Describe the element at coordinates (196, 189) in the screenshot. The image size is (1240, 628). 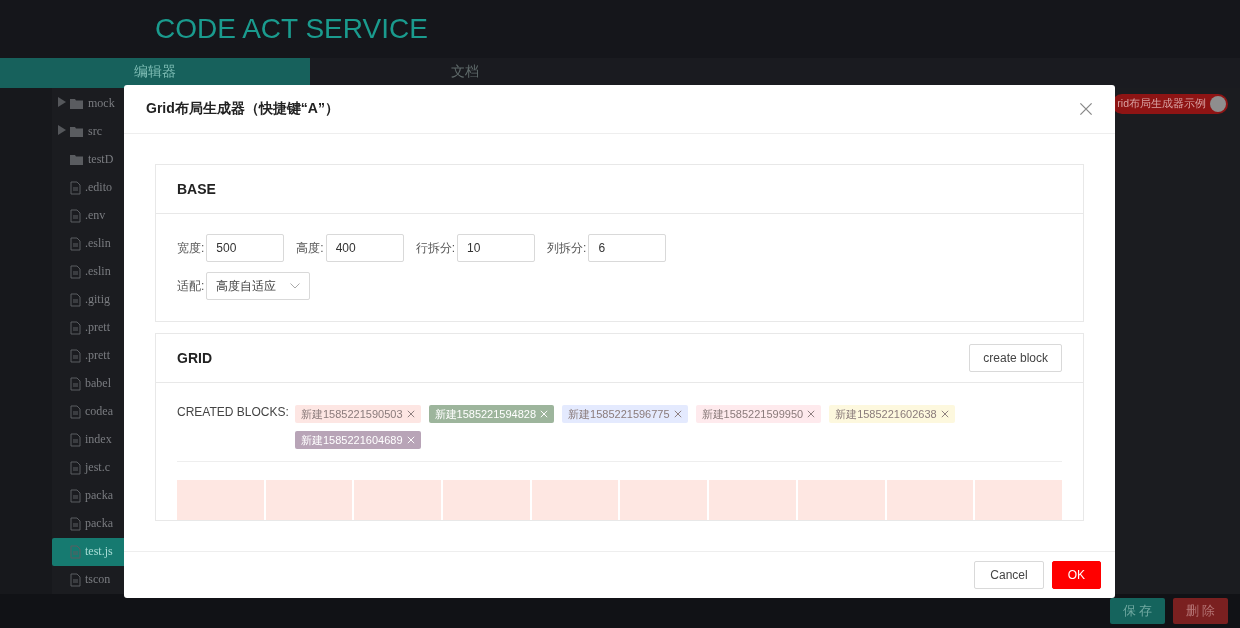
I see `card-title: BASE` at that location.